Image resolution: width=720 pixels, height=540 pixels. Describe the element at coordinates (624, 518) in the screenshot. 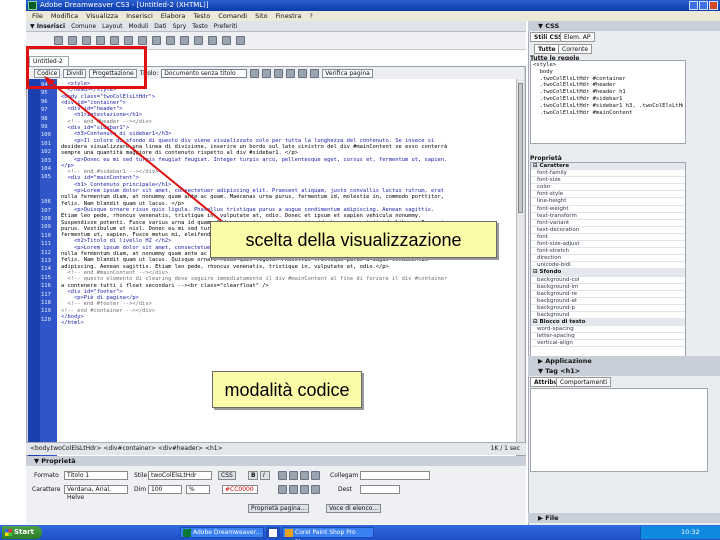

I see `files-panel-header: ▶ File` at that location.